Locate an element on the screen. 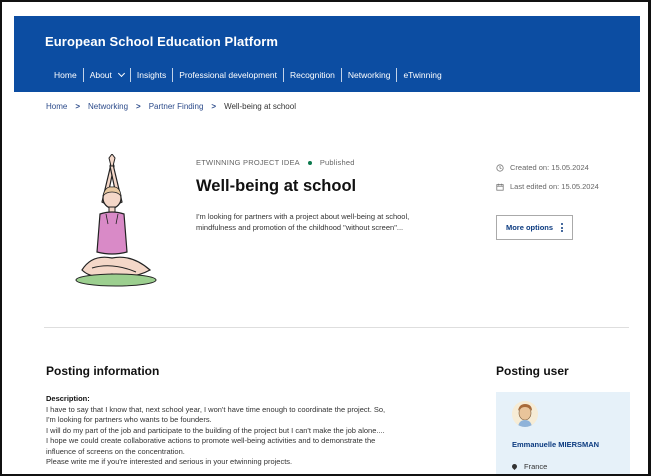 This screenshot has width=651, height=476. nav-professional-development-label: Professional development is located at coordinates (228, 75).